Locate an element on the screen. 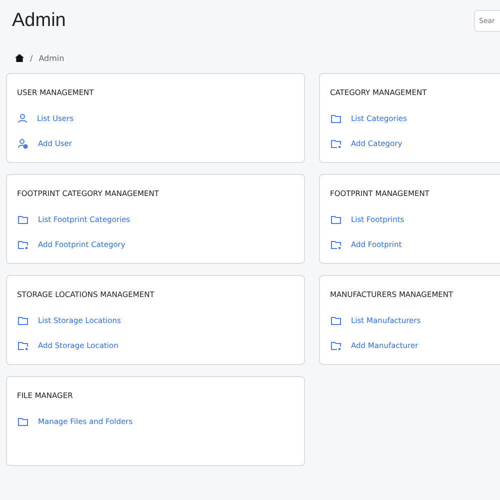 The height and width of the screenshot is (500, 500). user-icon is located at coordinates (22, 118).